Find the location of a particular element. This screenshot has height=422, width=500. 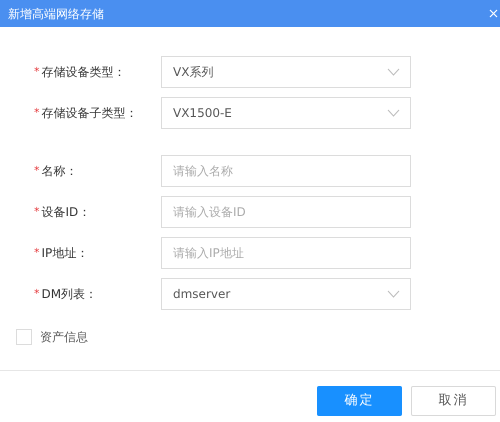

select-dropdown: VX系列 is located at coordinates (286, 72).